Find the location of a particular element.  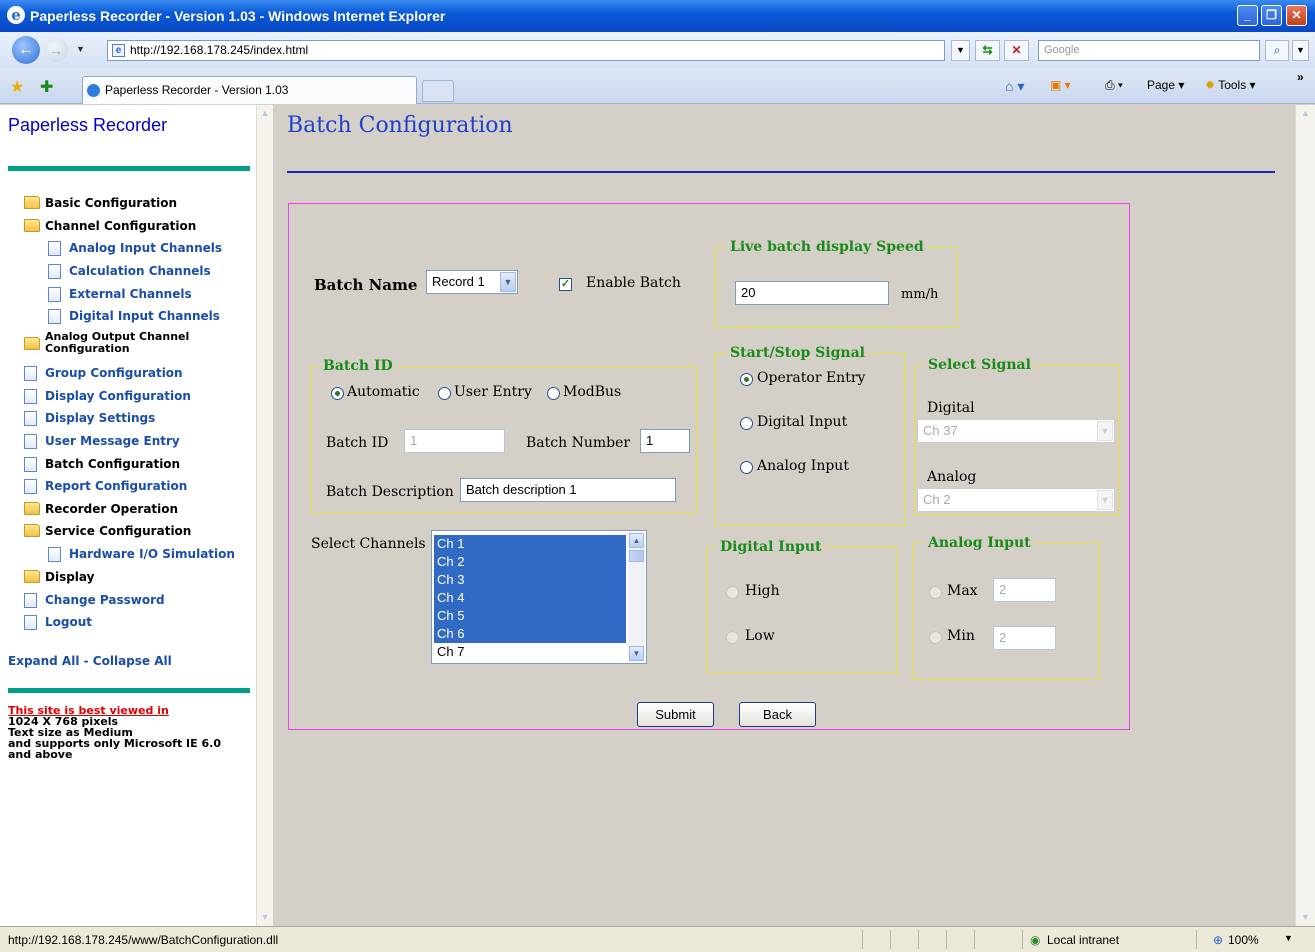

page-title: Batch Configuration is located at coordinates (400, 125).